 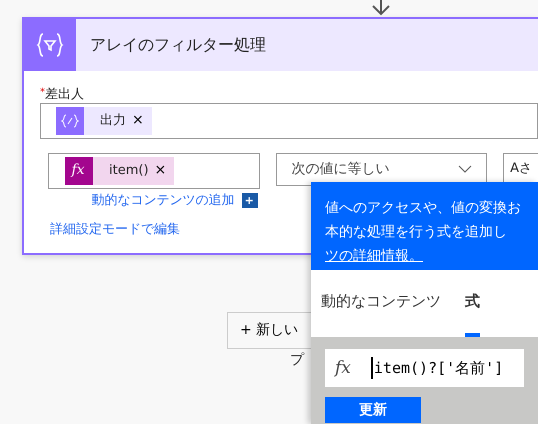 I want to click on learn-more-link: ツの詳細情報。, so click(x=374, y=256).